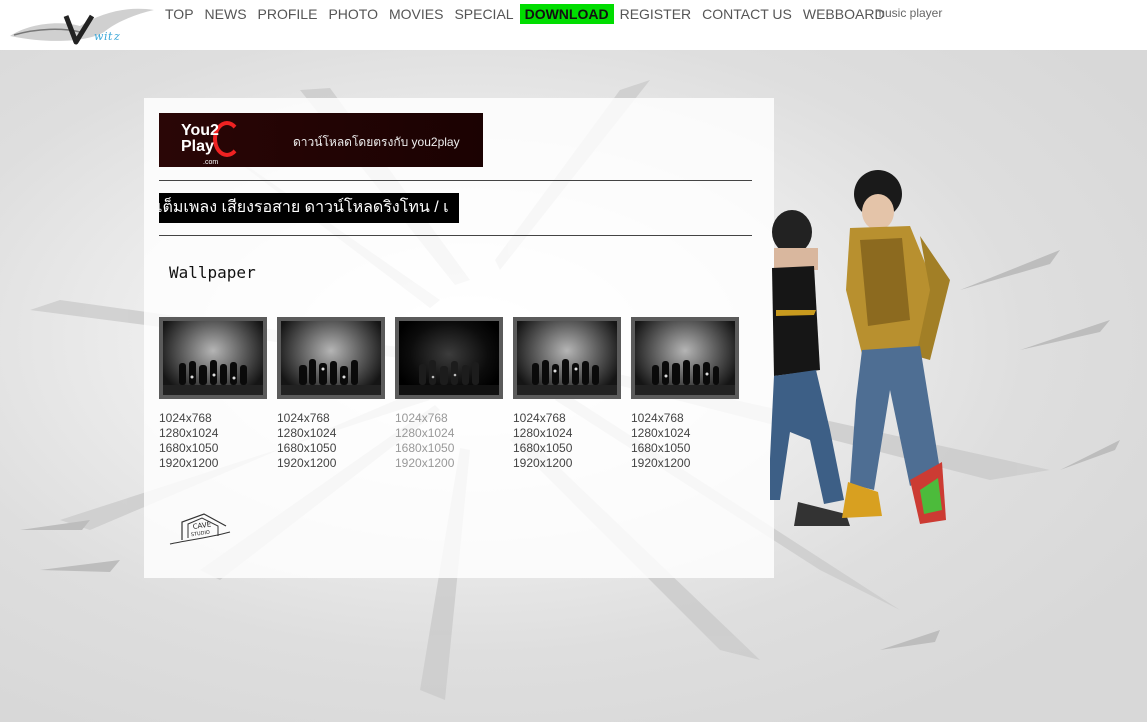  What do you see at coordinates (747, 14) in the screenshot?
I see `nav-contact-us: CONTACT US` at bounding box center [747, 14].